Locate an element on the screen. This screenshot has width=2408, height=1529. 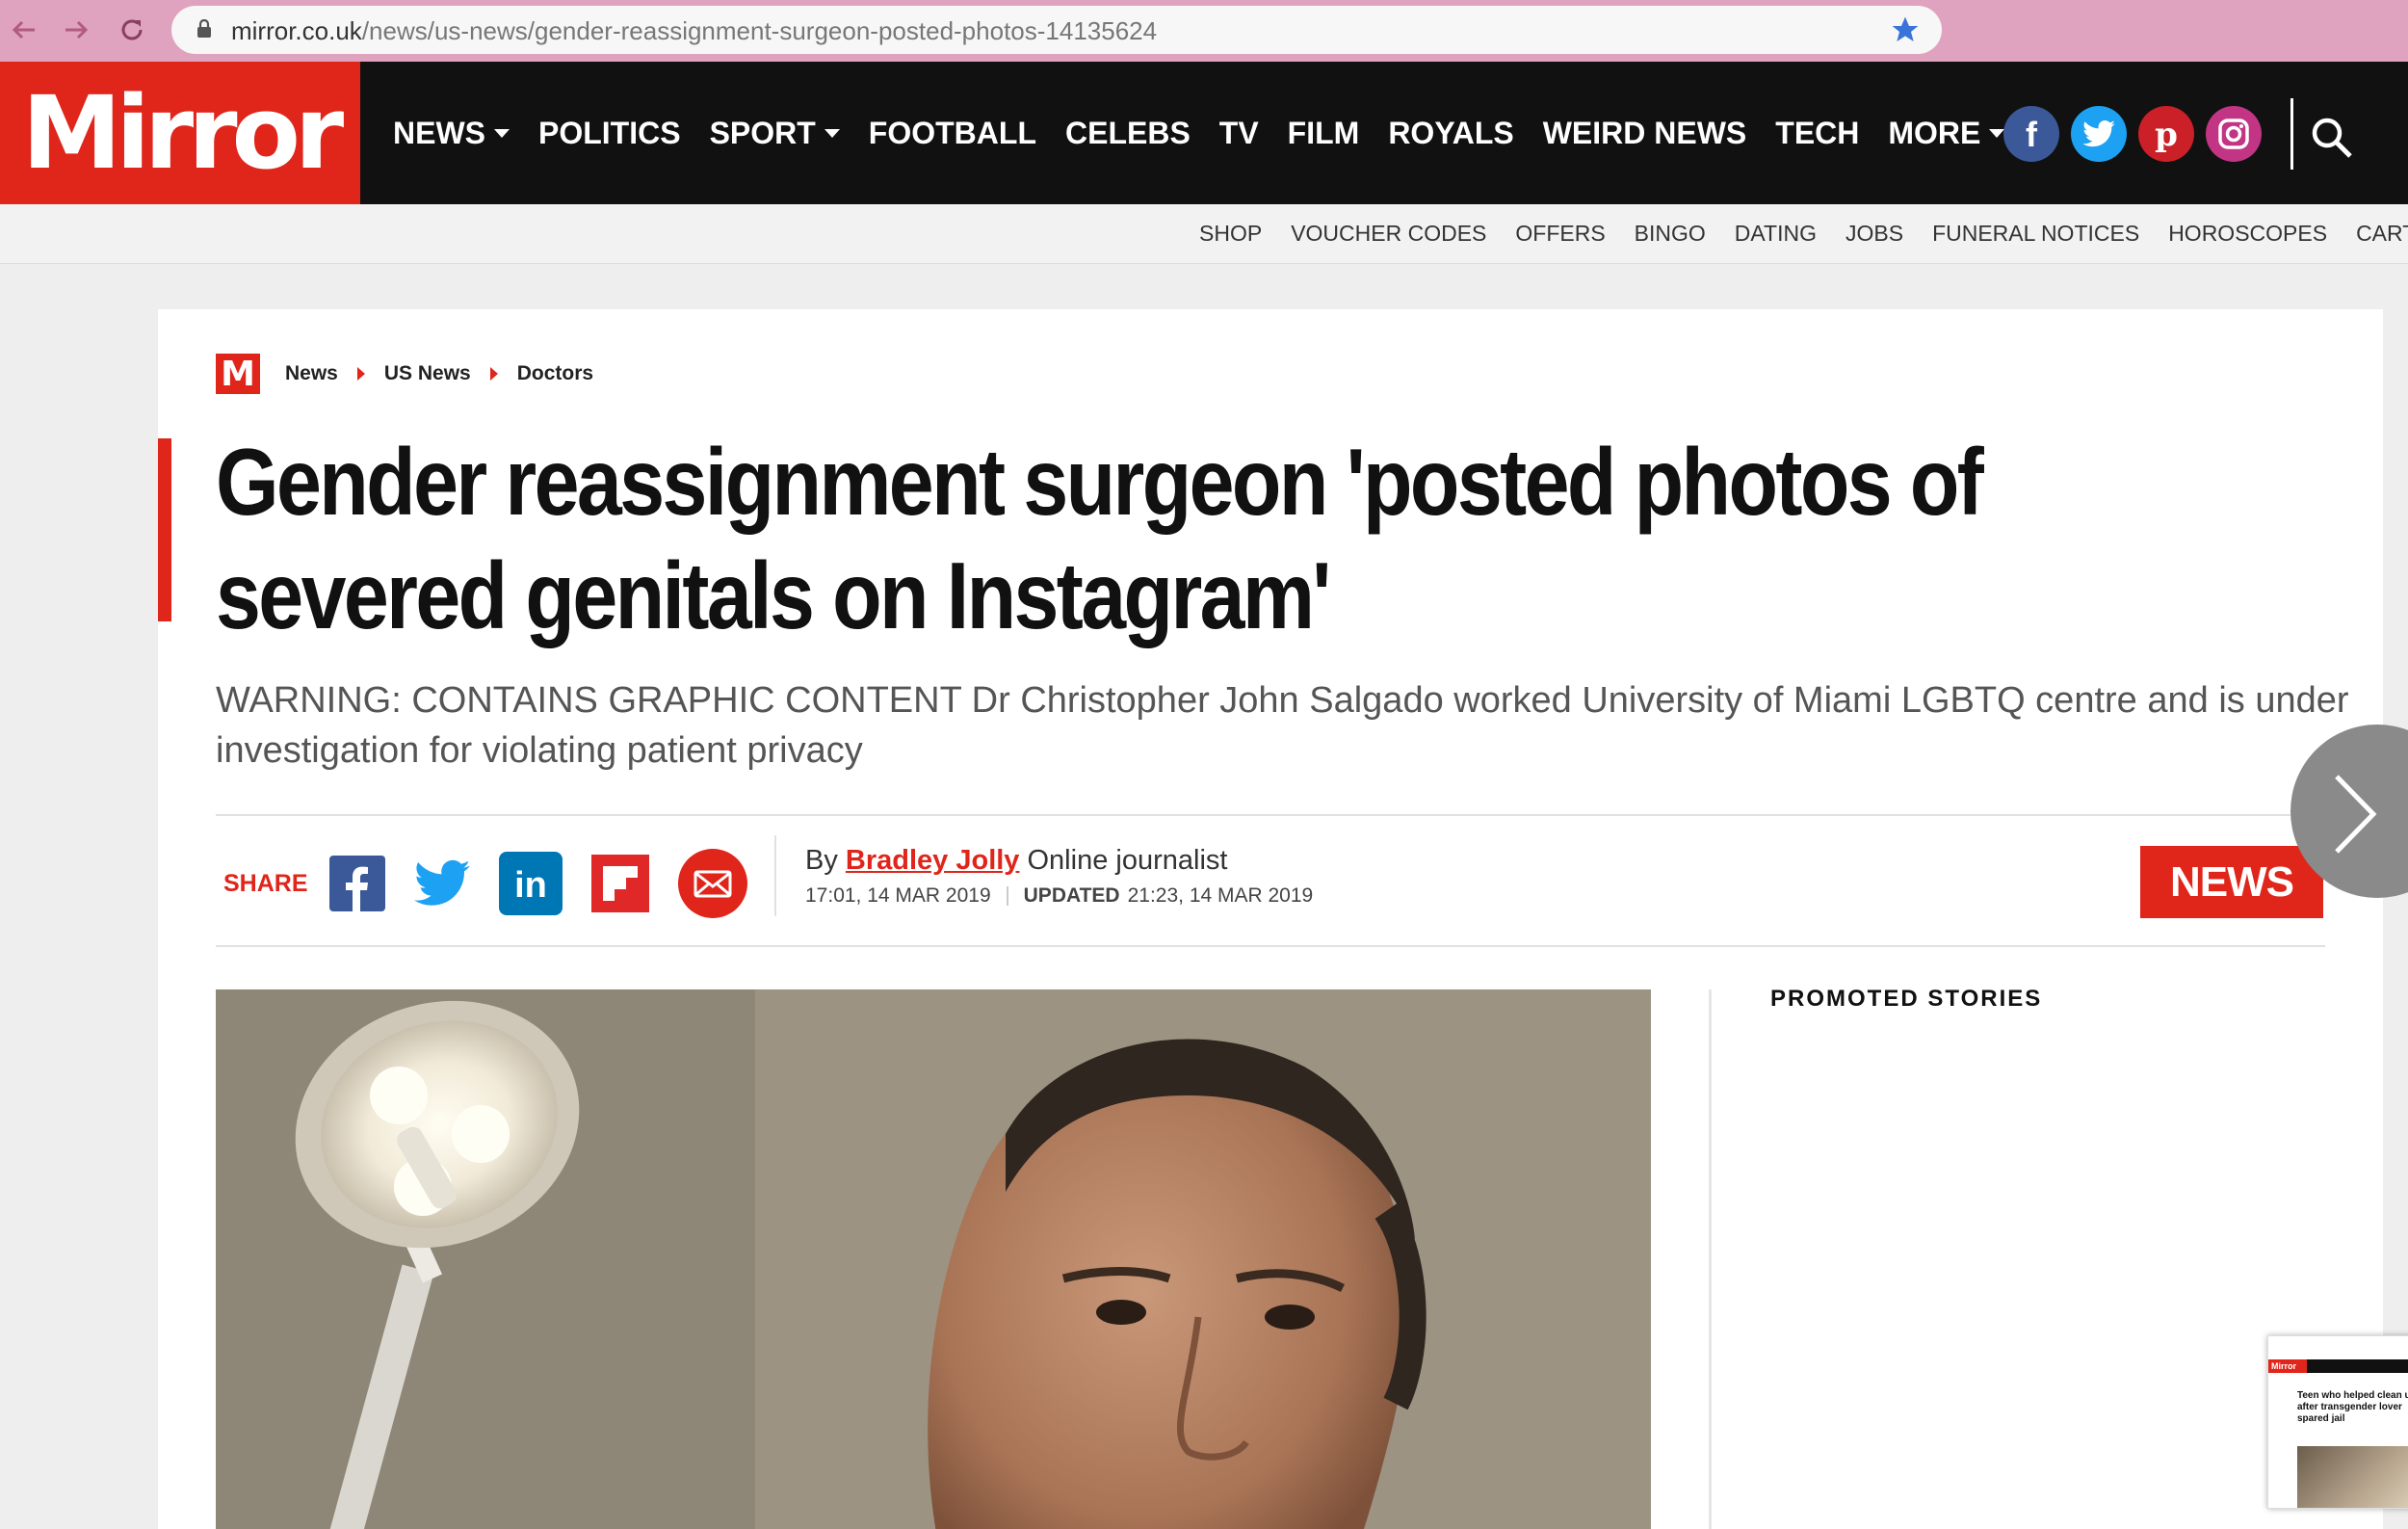
share-linkedin-button: in is located at coordinates (530, 884).